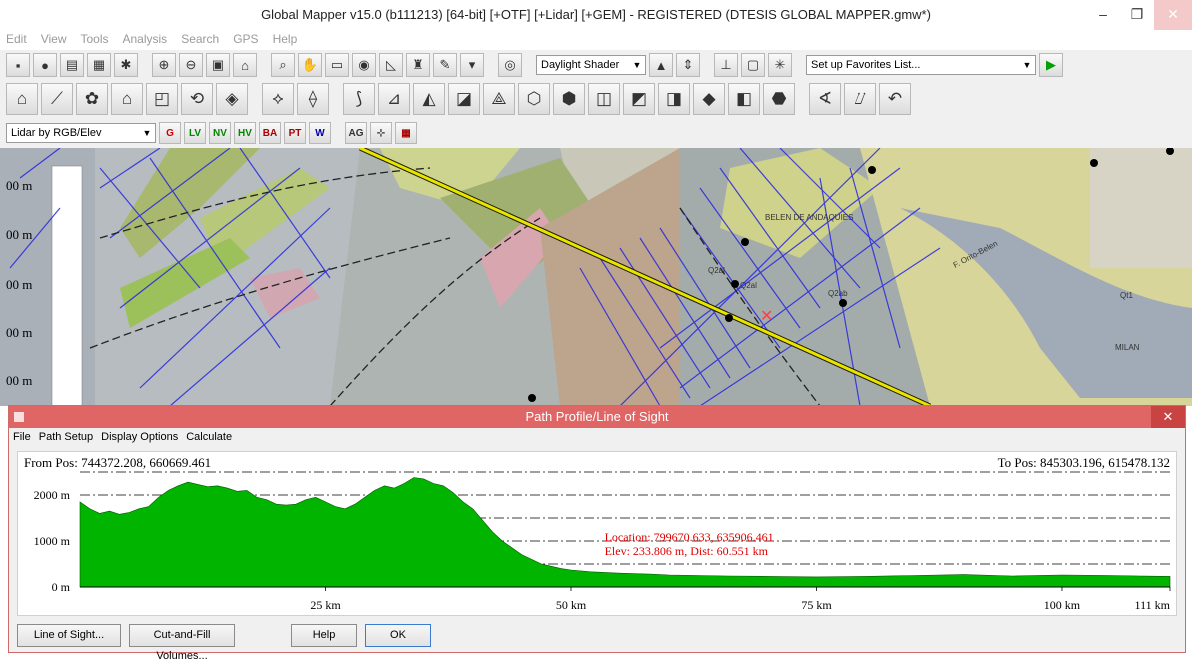  What do you see at coordinates (310, 65) in the screenshot?
I see `pan-tool-icon: ✋` at bounding box center [310, 65].